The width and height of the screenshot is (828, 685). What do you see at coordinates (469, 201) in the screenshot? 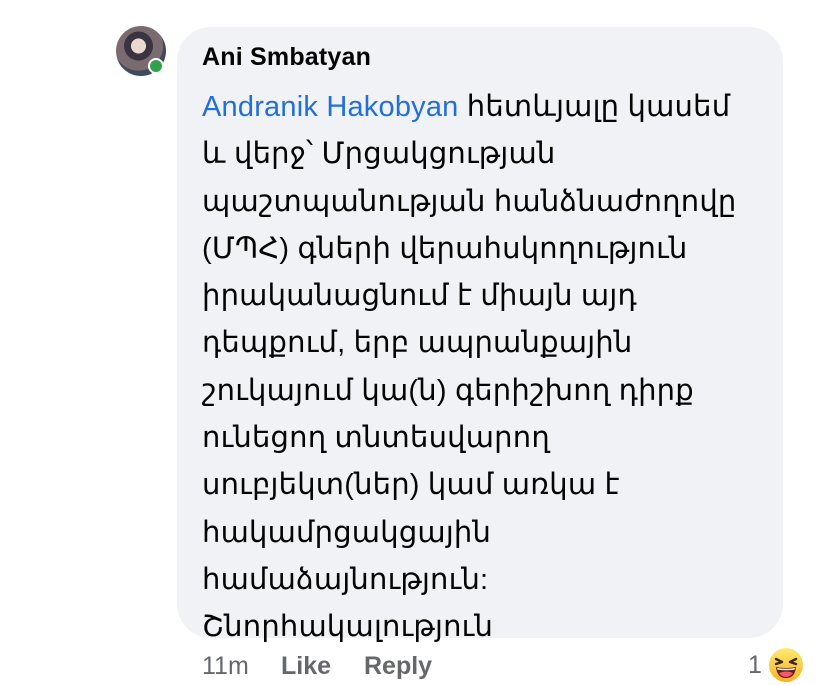
I see `comment-line: պաշտպանության հանձնաժողովը` at bounding box center [469, 201].